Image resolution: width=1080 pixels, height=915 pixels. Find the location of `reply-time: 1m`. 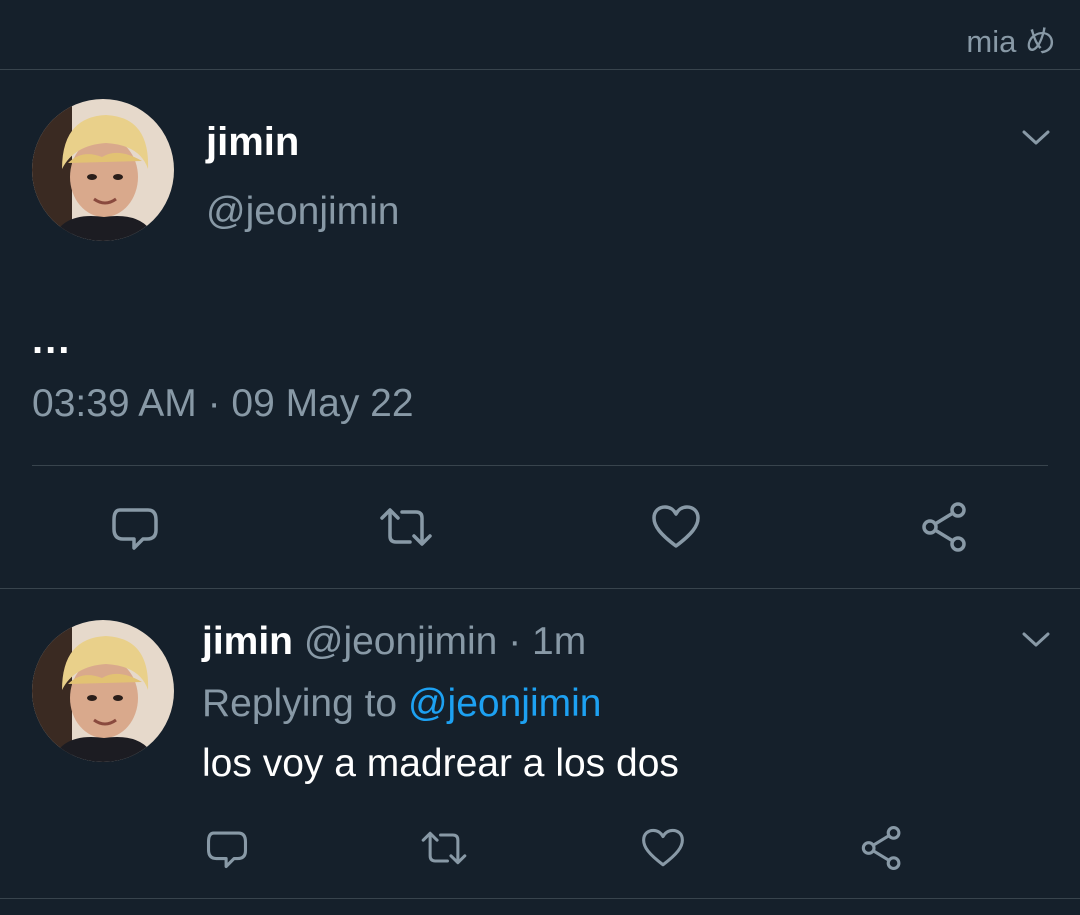

reply-time: 1m is located at coordinates (559, 641).